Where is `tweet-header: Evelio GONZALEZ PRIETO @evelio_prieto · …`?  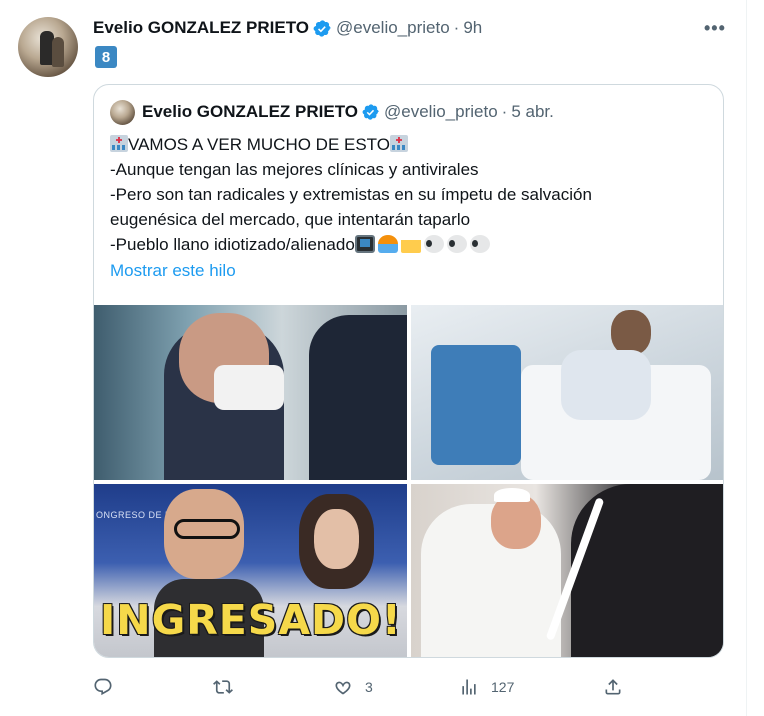 tweet-header: Evelio GONZALEZ PRIETO @evelio_prieto · … is located at coordinates (287, 28).